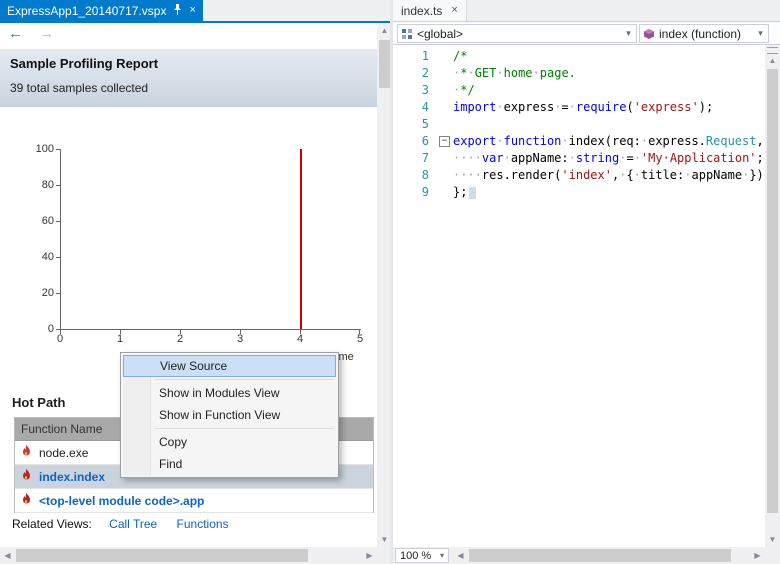  Describe the element at coordinates (133, 524) in the screenshot. I see `link-call-tree: Call Tree` at that location.